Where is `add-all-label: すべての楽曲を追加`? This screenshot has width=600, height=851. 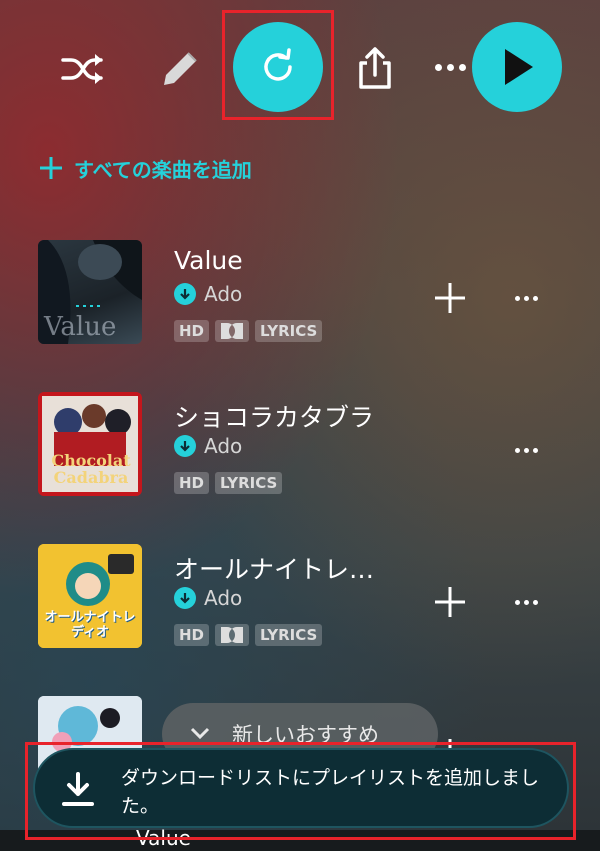
add-all-label: すべての楽曲を追加 is located at coordinates (163, 169).